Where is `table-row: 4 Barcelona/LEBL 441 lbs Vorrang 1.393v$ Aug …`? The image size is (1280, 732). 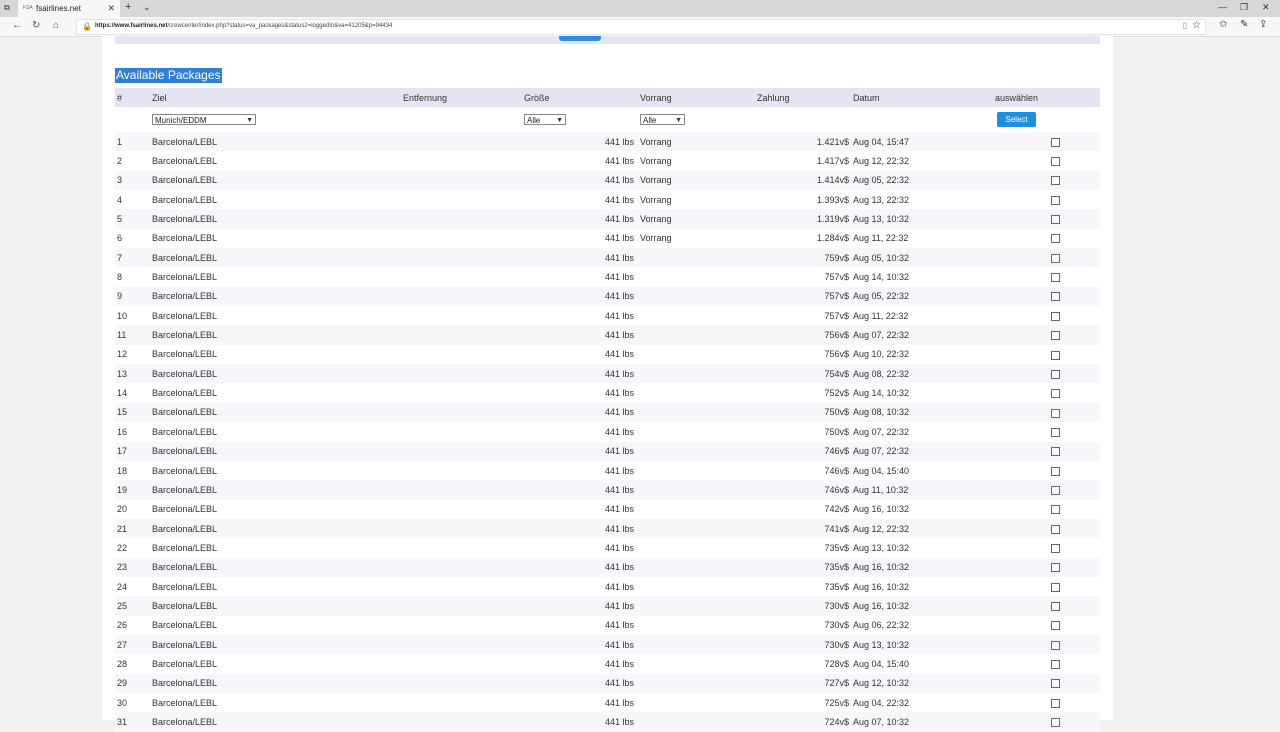 table-row: 4 Barcelona/LEBL 441 lbs Vorrang 1.393v$ Aug … is located at coordinates (607, 200).